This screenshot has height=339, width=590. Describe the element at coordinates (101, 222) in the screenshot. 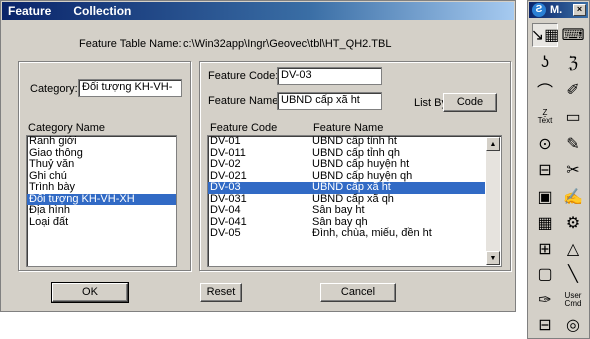

I see `category-list-item: Loại đất` at that location.